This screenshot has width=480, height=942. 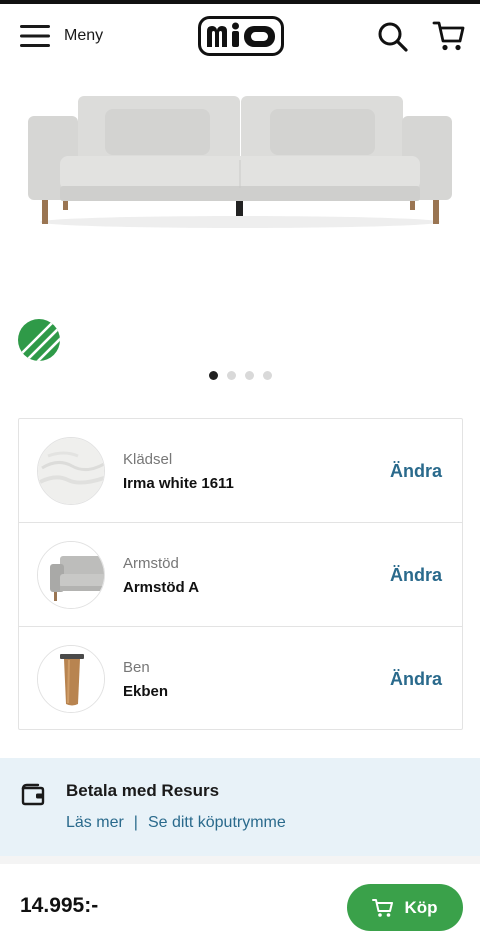 What do you see at coordinates (143, 790) in the screenshot?
I see `payment-title: Betala med Resurs` at bounding box center [143, 790].